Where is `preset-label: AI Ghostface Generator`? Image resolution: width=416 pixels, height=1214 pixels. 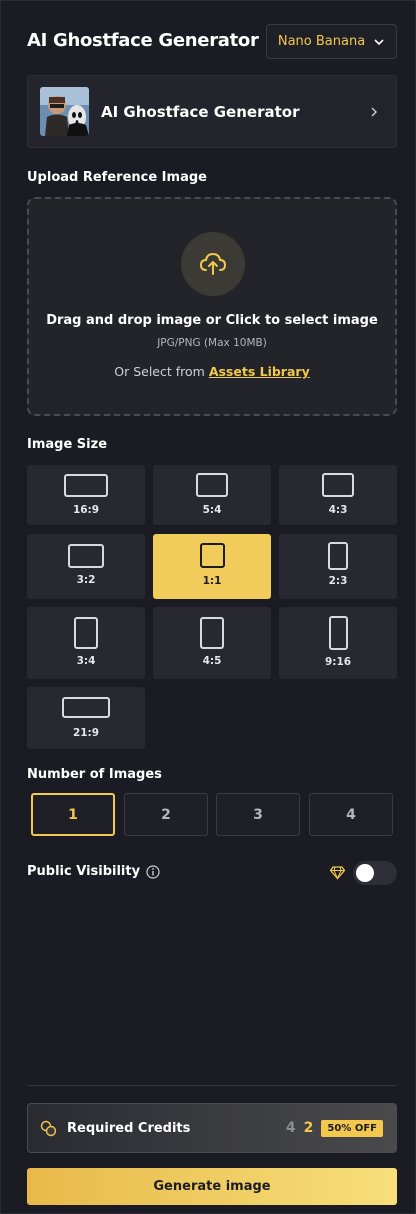 preset-label: AI Ghostface Generator is located at coordinates (200, 111).